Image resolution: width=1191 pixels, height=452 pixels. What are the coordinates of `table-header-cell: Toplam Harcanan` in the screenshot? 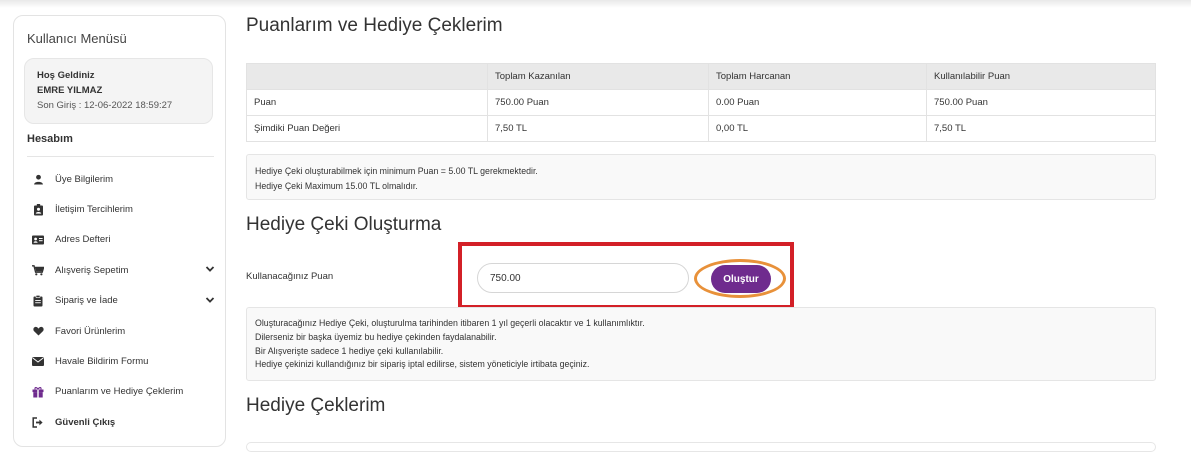 It's located at (817, 76).